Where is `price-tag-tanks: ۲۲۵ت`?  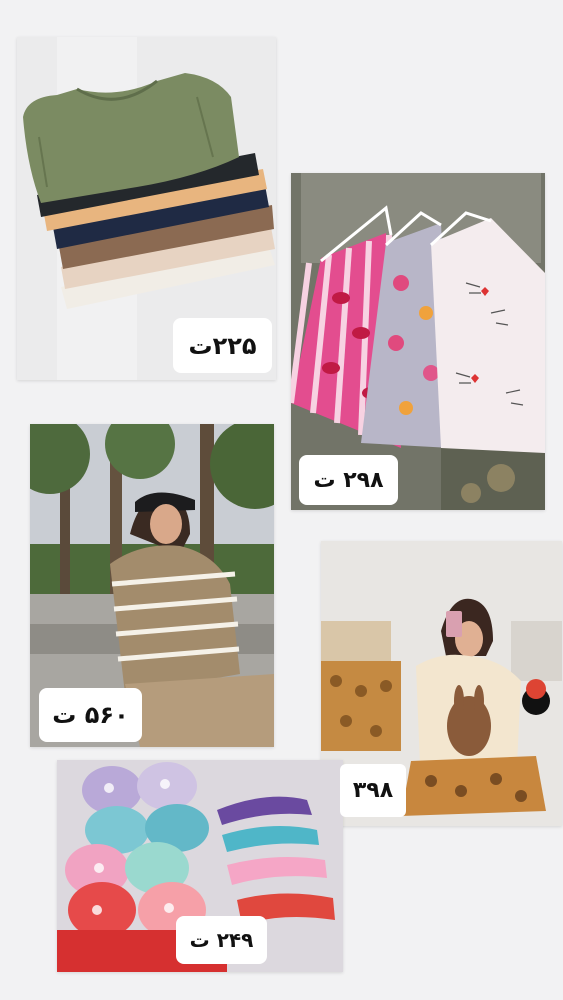 price-tag-tanks: ۲۲۵ت is located at coordinates (222, 345).